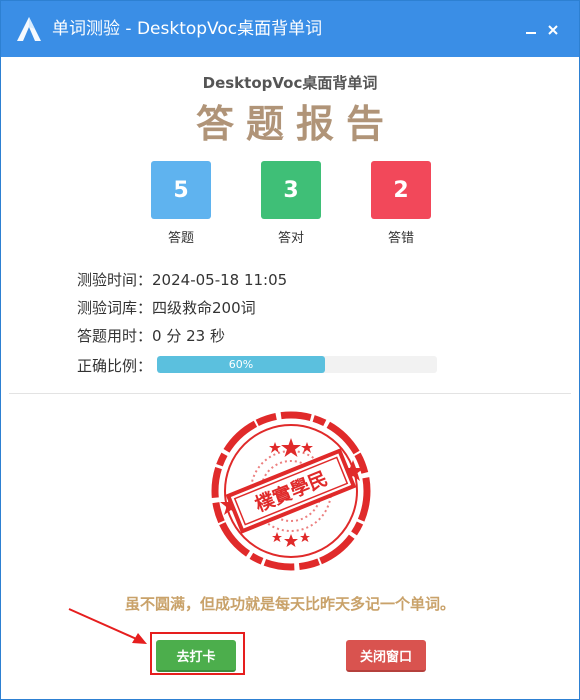  I want to click on correct-ratio-progress: 60%, so click(297, 364).